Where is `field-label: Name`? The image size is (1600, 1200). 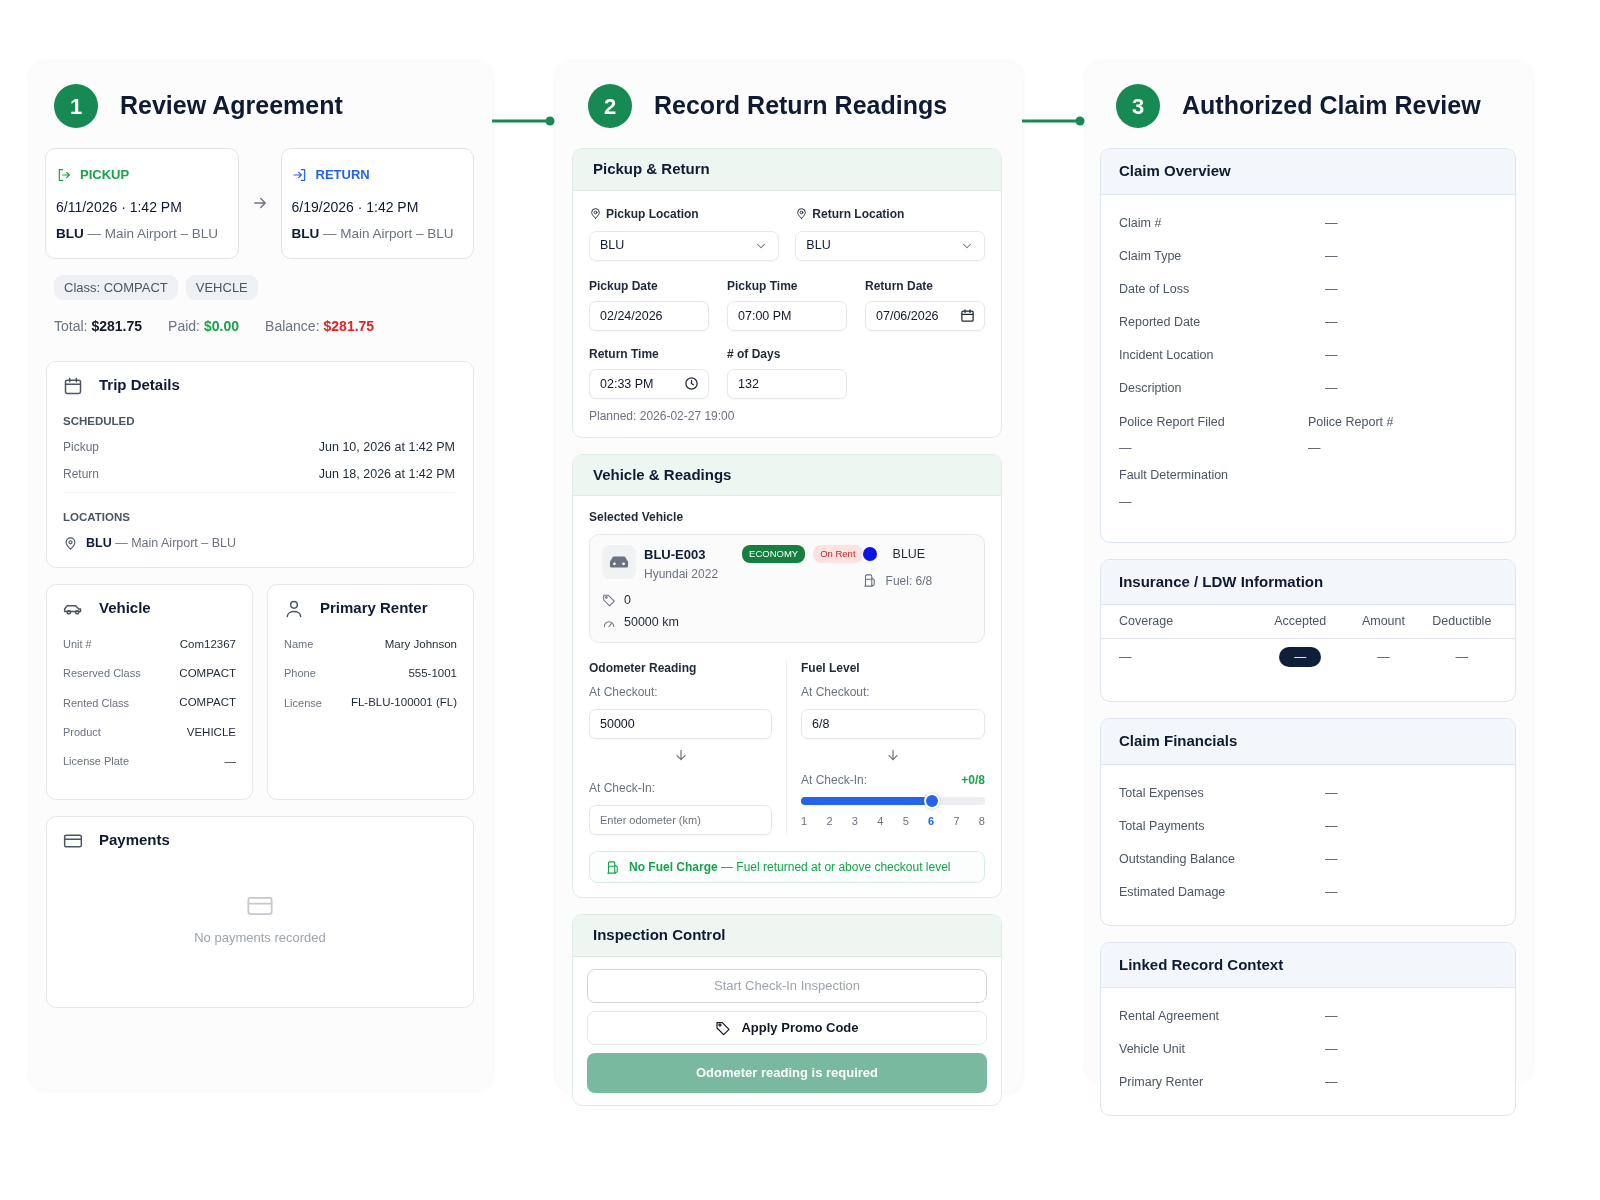
field-label: Name is located at coordinates (299, 645).